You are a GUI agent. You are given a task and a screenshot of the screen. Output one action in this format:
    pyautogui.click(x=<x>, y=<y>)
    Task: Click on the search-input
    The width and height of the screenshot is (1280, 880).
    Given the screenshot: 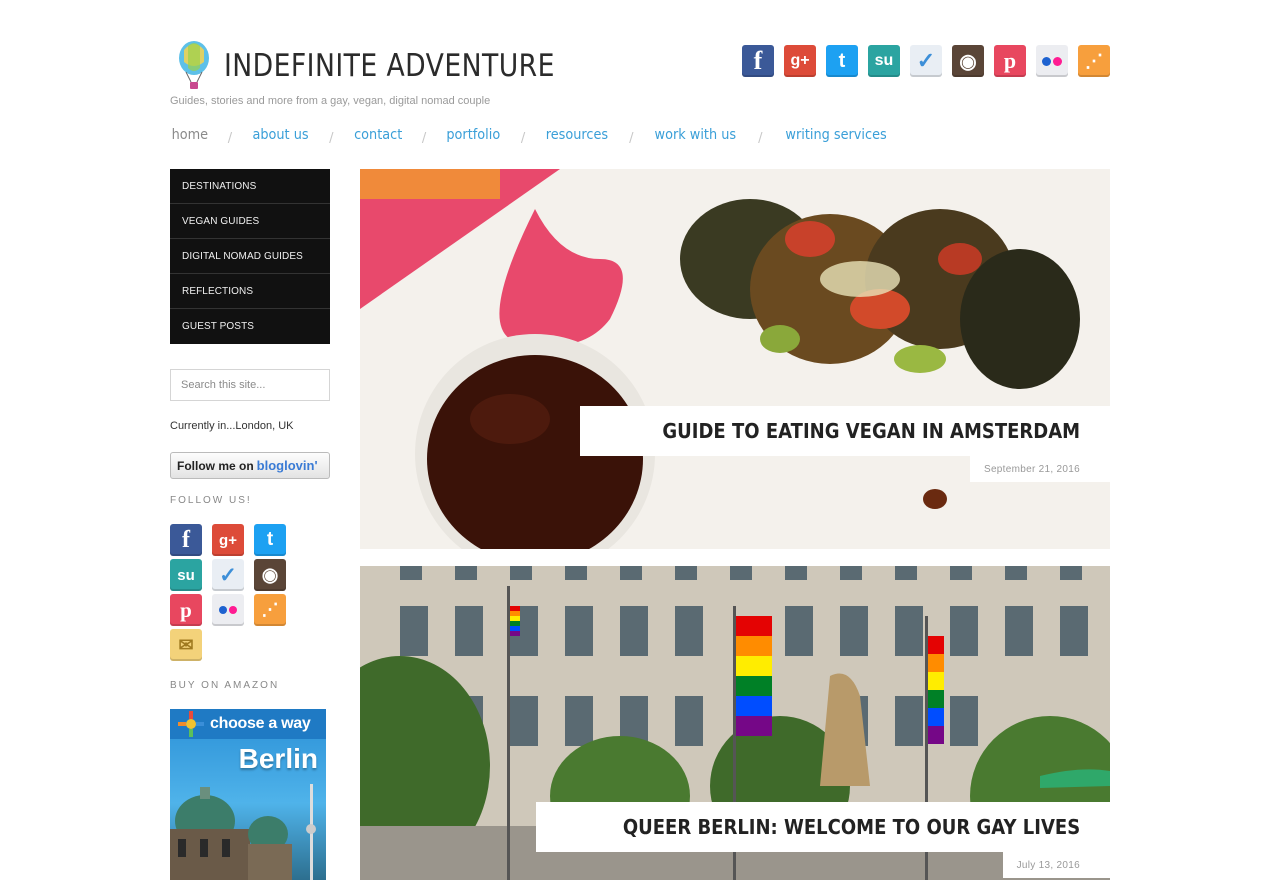 What is the action you would take?
    pyautogui.click(x=250, y=385)
    